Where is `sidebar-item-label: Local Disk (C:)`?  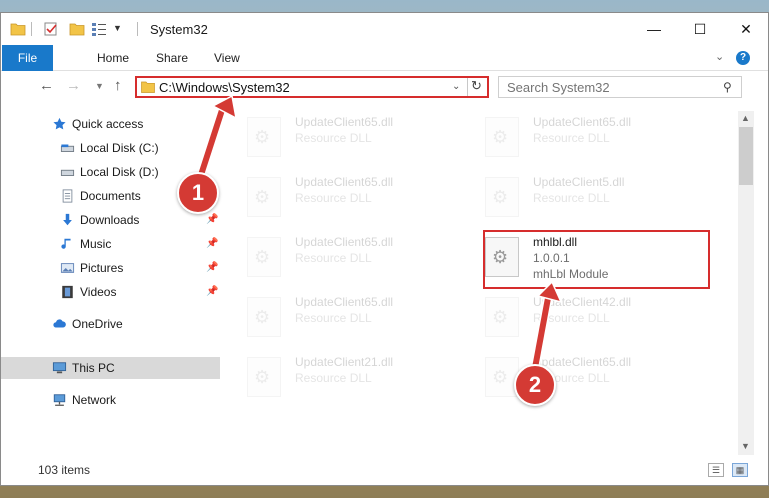
sidebar-item-label: Local Disk (C:) is located at coordinates (119, 148).